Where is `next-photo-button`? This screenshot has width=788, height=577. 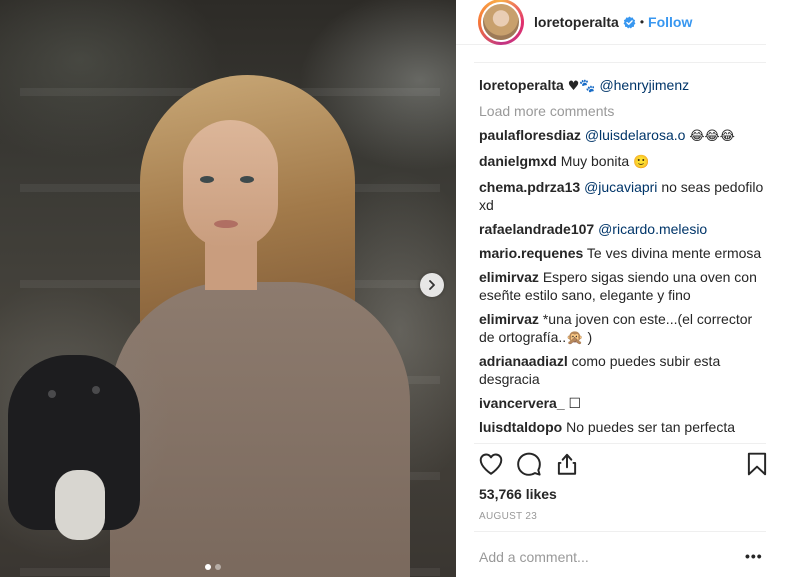
next-photo-button is located at coordinates (432, 285).